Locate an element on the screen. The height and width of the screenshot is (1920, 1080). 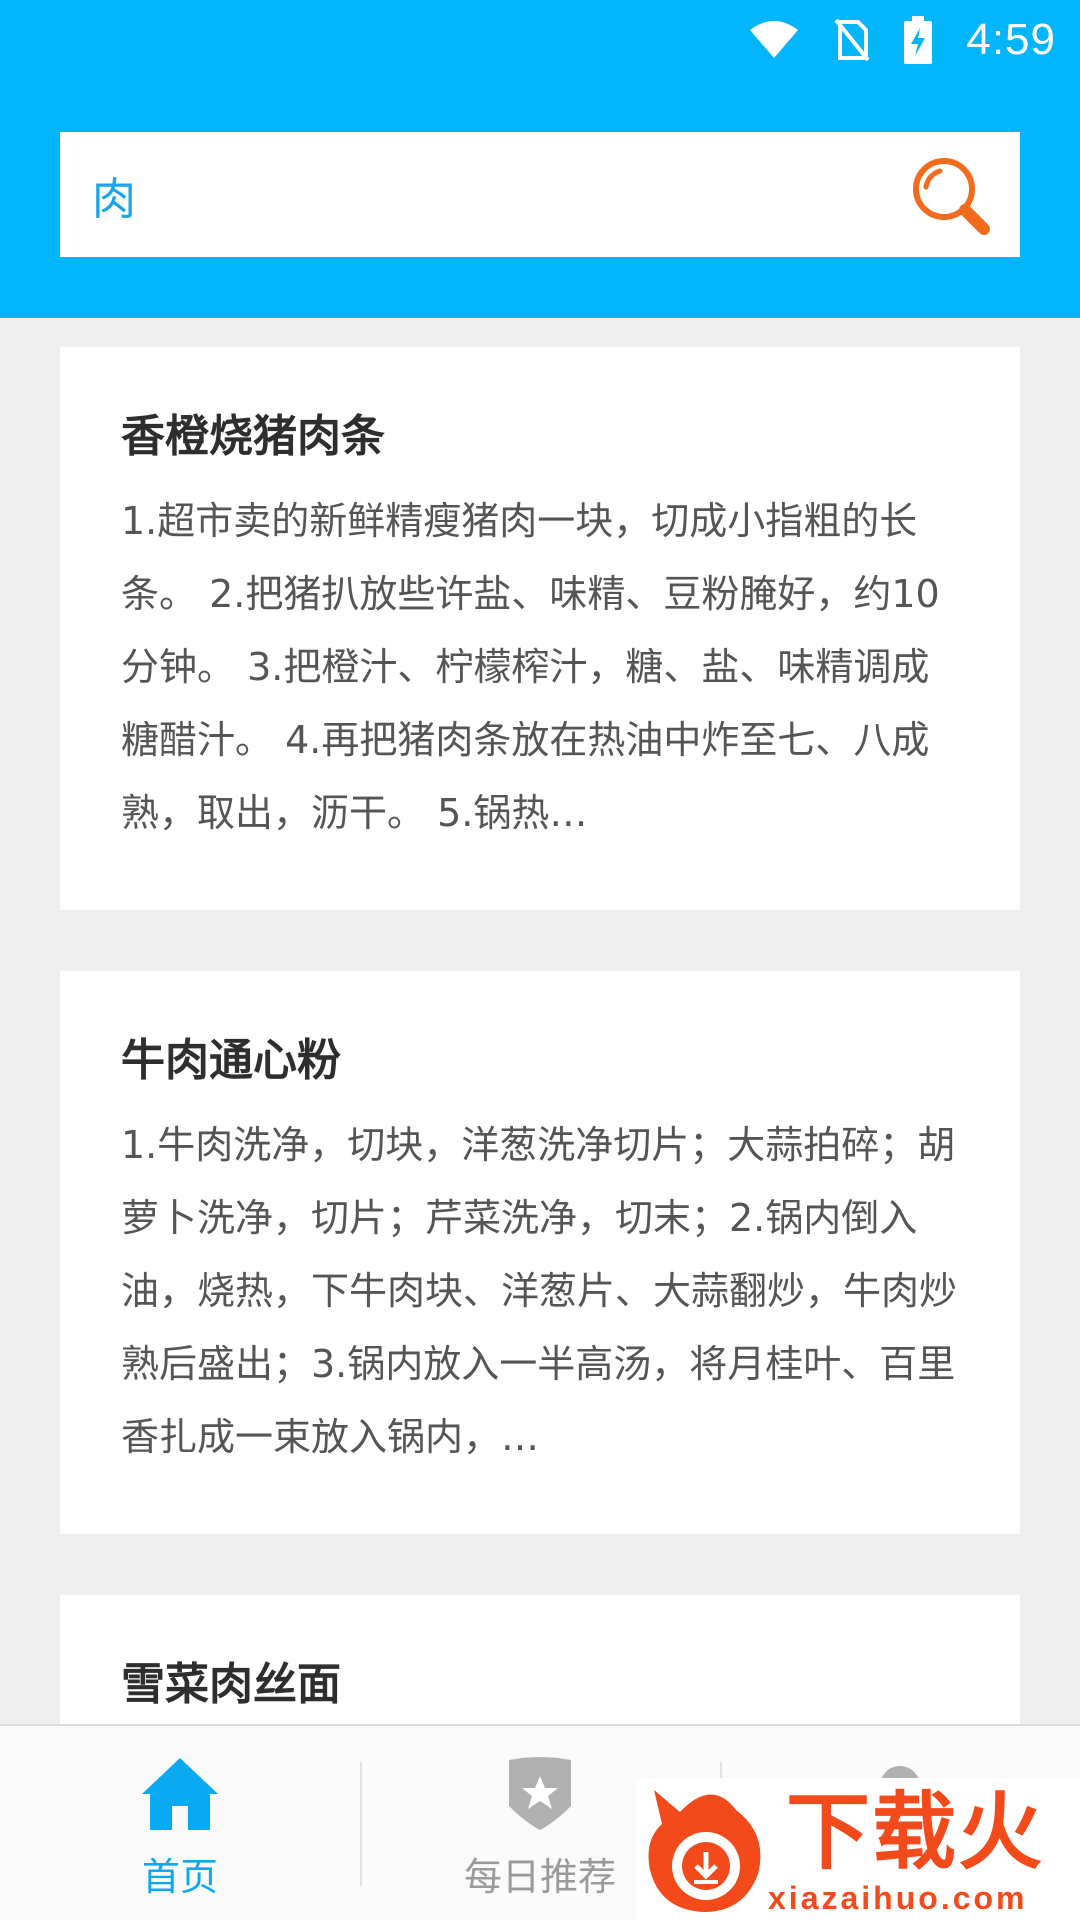
result-card: 雪菜肉丝面 is located at coordinates (540, 1659).